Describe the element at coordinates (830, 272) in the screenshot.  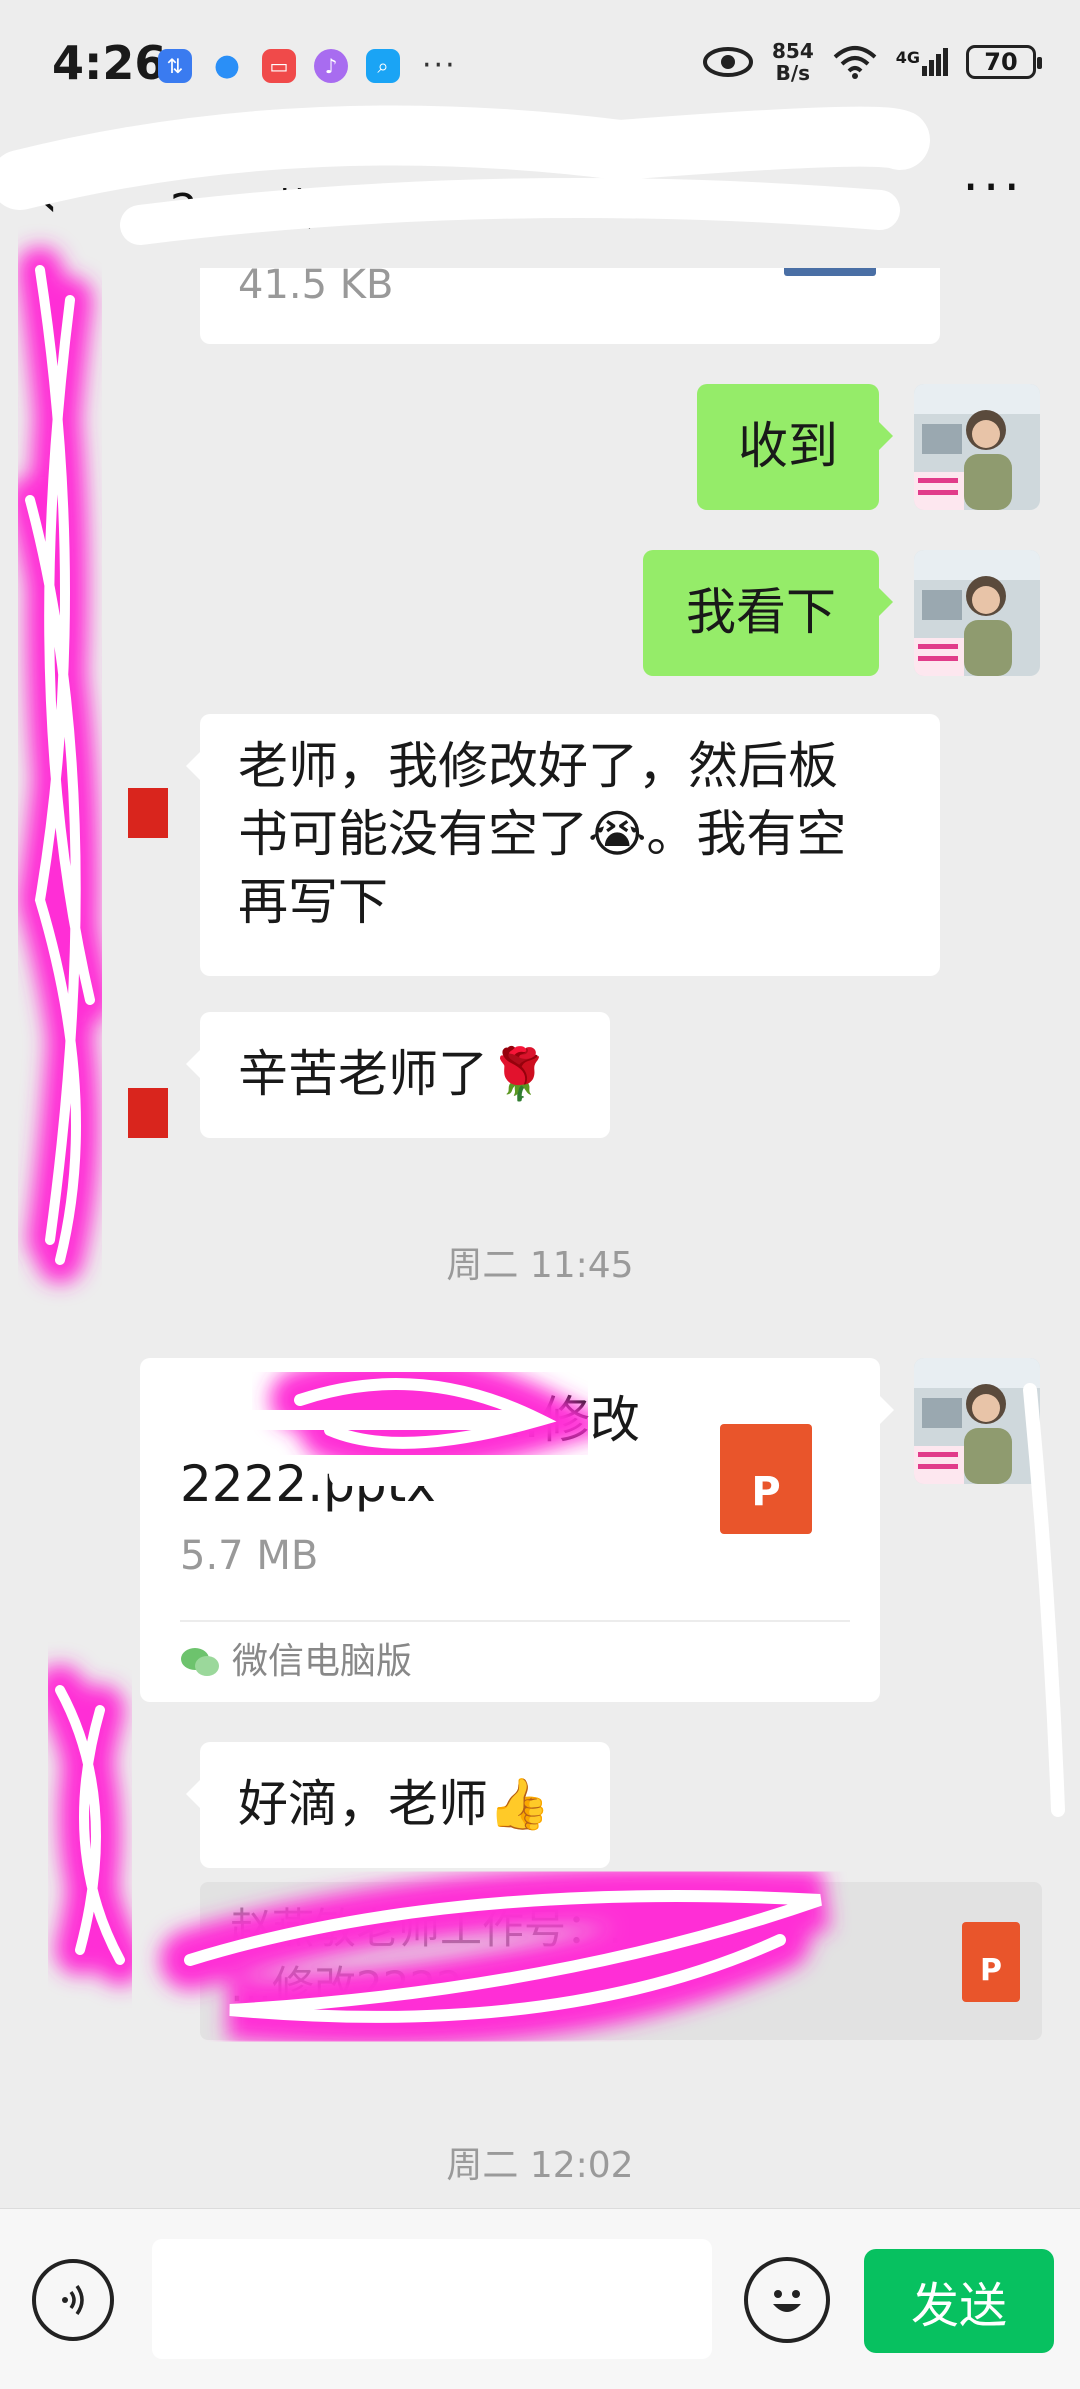
I see `previous-file-icon` at that location.